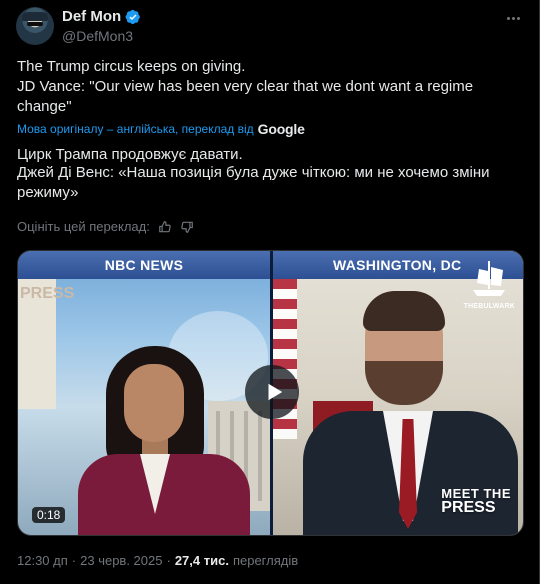 The width and height of the screenshot is (540, 584). Describe the element at coordinates (168, 440) in the screenshot. I see `news-anchor` at that location.